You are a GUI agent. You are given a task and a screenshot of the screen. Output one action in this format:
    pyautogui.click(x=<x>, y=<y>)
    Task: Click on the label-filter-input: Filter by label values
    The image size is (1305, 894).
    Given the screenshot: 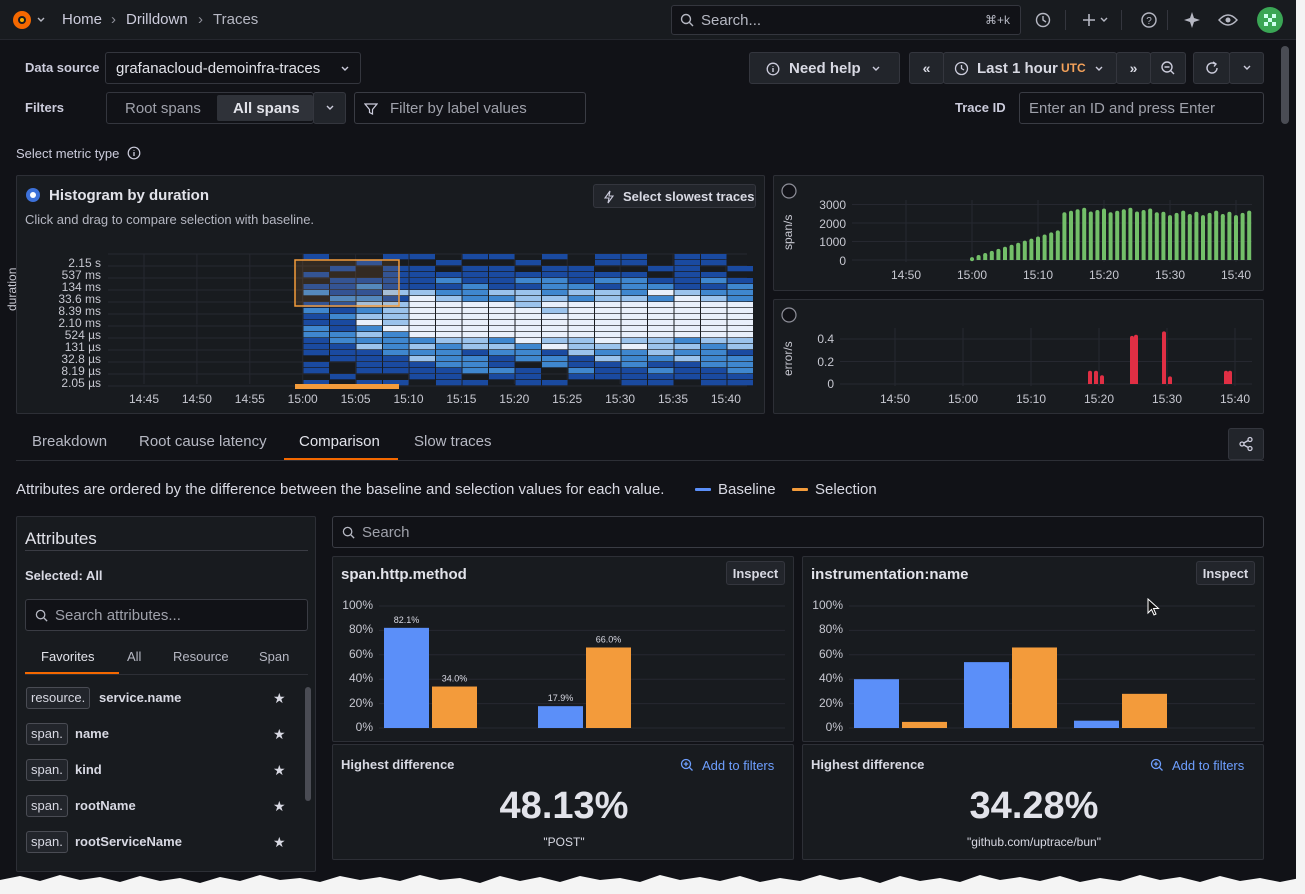 What is the action you would take?
    pyautogui.click(x=470, y=108)
    